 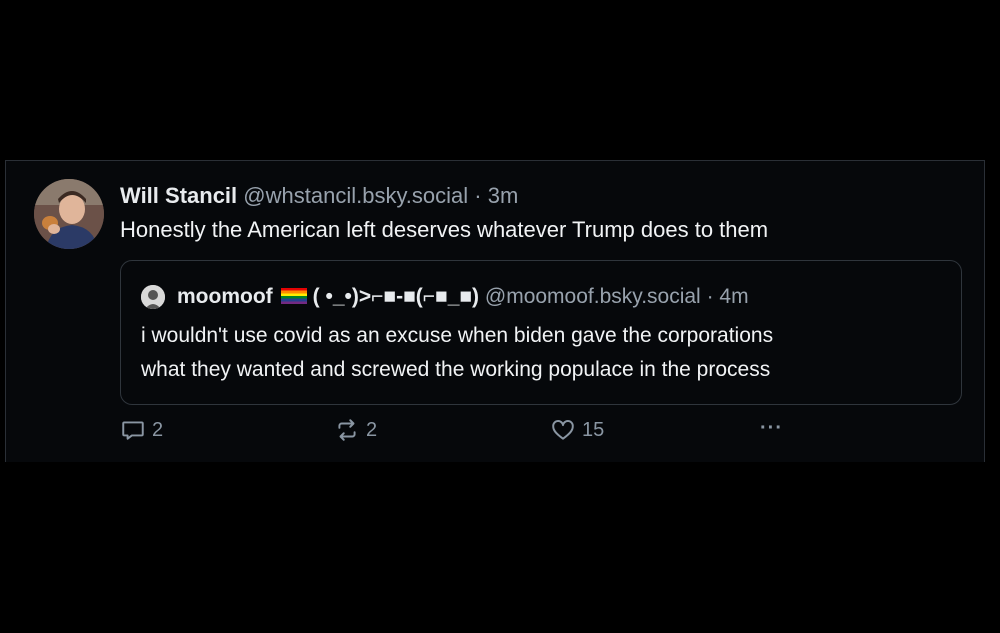 What do you see at coordinates (470, 432) in the screenshot?
I see `post-actions: 2 2 15 ···` at bounding box center [470, 432].